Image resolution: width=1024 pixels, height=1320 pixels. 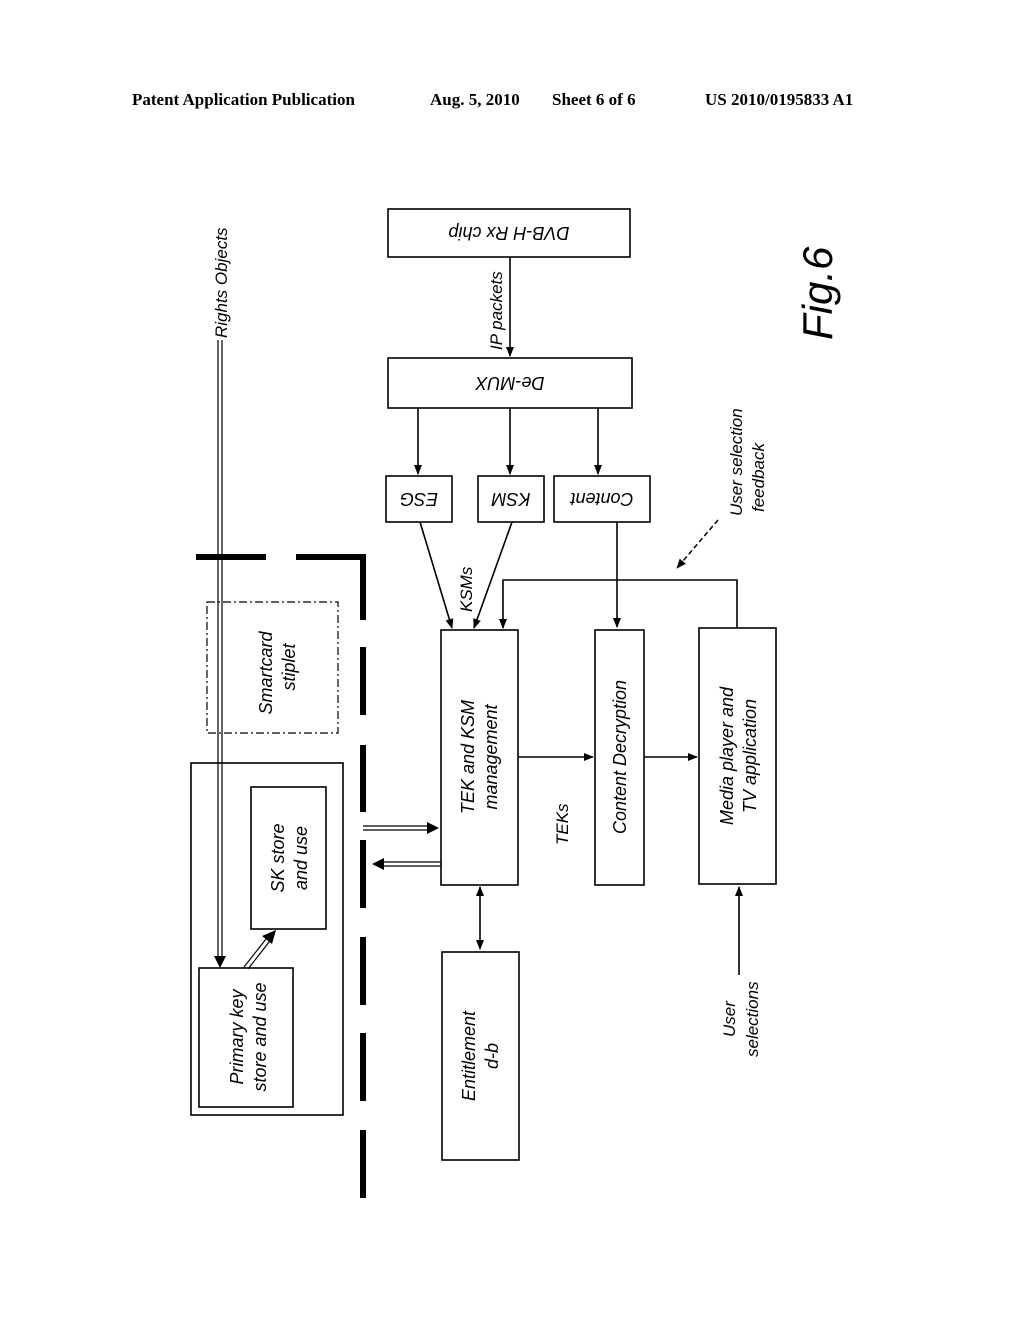 I want to click on content-decryption-label: Content Decryption, so click(x=620, y=757).